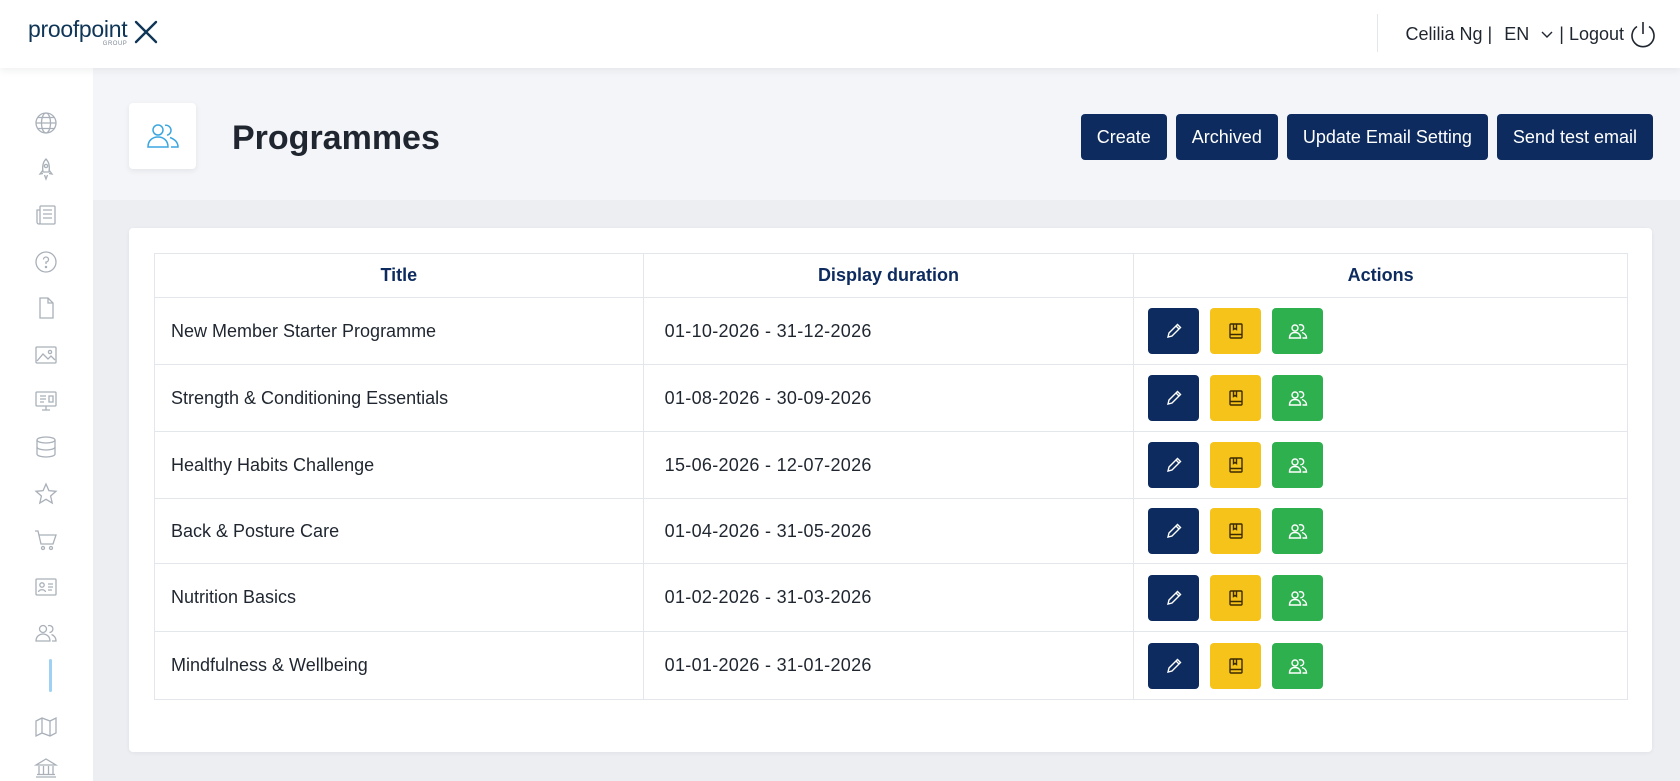  I want to click on page-icon-card, so click(162, 136).